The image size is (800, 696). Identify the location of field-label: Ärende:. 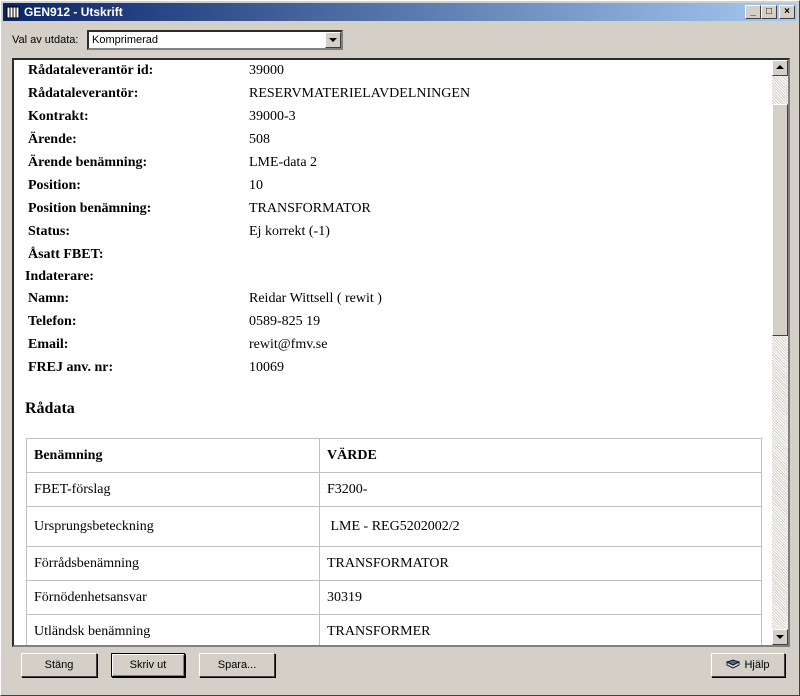
(52, 139).